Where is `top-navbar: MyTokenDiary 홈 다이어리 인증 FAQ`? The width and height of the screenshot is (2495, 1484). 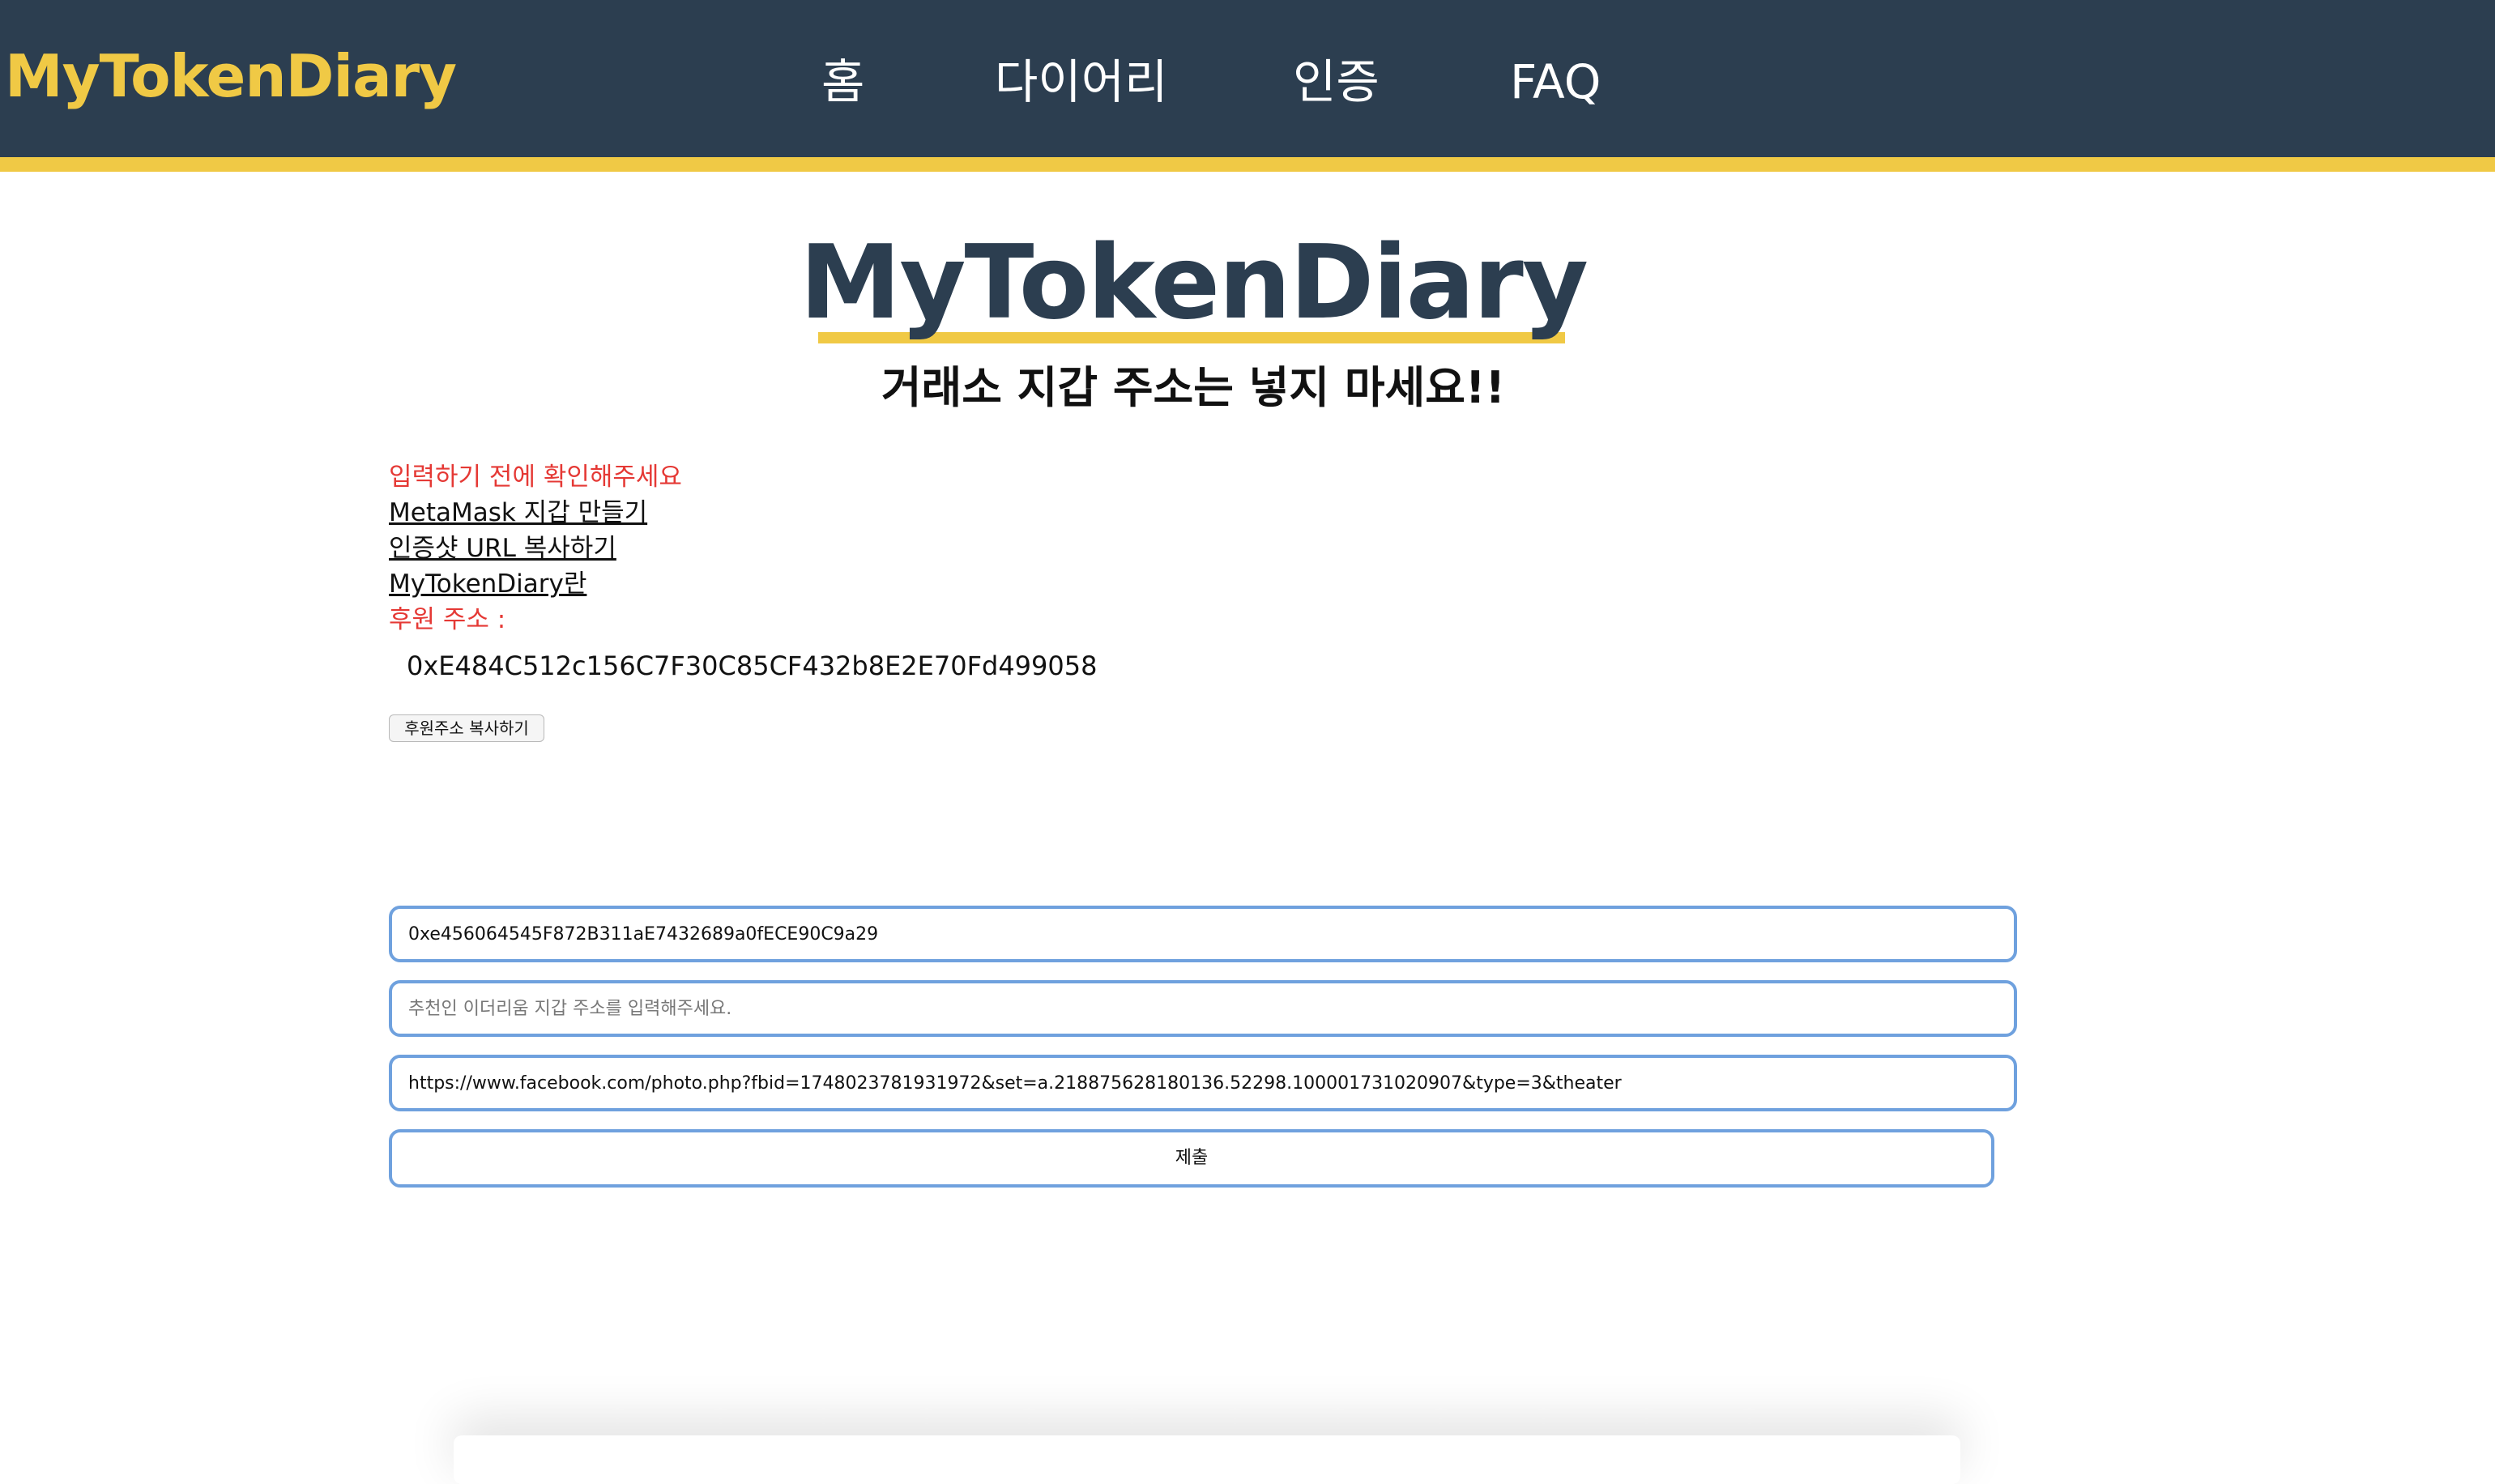 top-navbar: MyTokenDiary 홈 다이어리 인증 FAQ is located at coordinates (1247, 78).